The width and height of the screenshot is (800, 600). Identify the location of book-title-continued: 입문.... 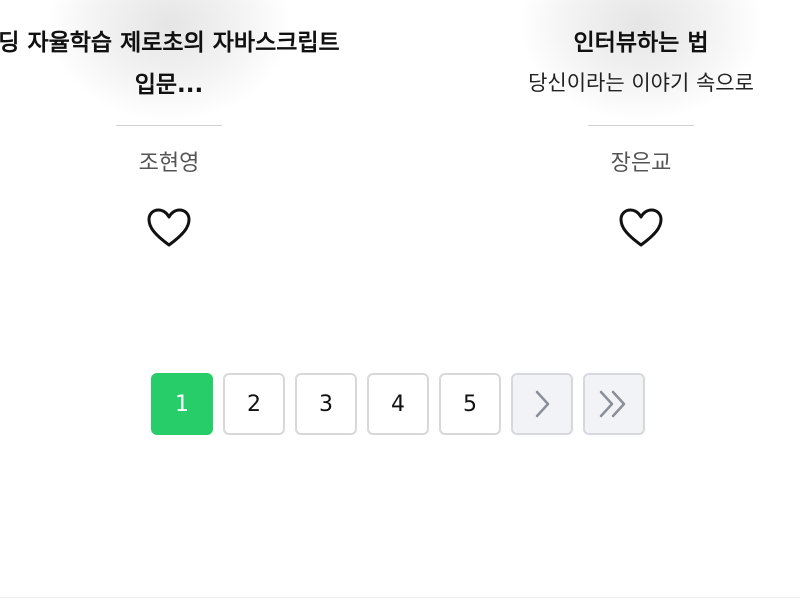
(184, 85).